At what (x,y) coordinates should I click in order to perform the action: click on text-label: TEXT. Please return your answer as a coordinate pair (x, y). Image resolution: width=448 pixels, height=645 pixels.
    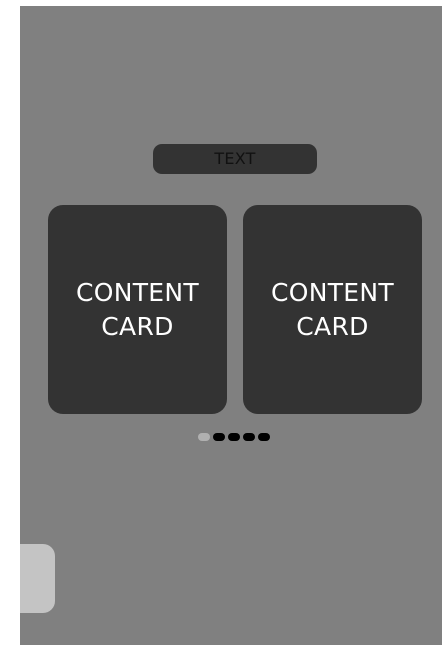
    Looking at the image, I should click on (235, 158).